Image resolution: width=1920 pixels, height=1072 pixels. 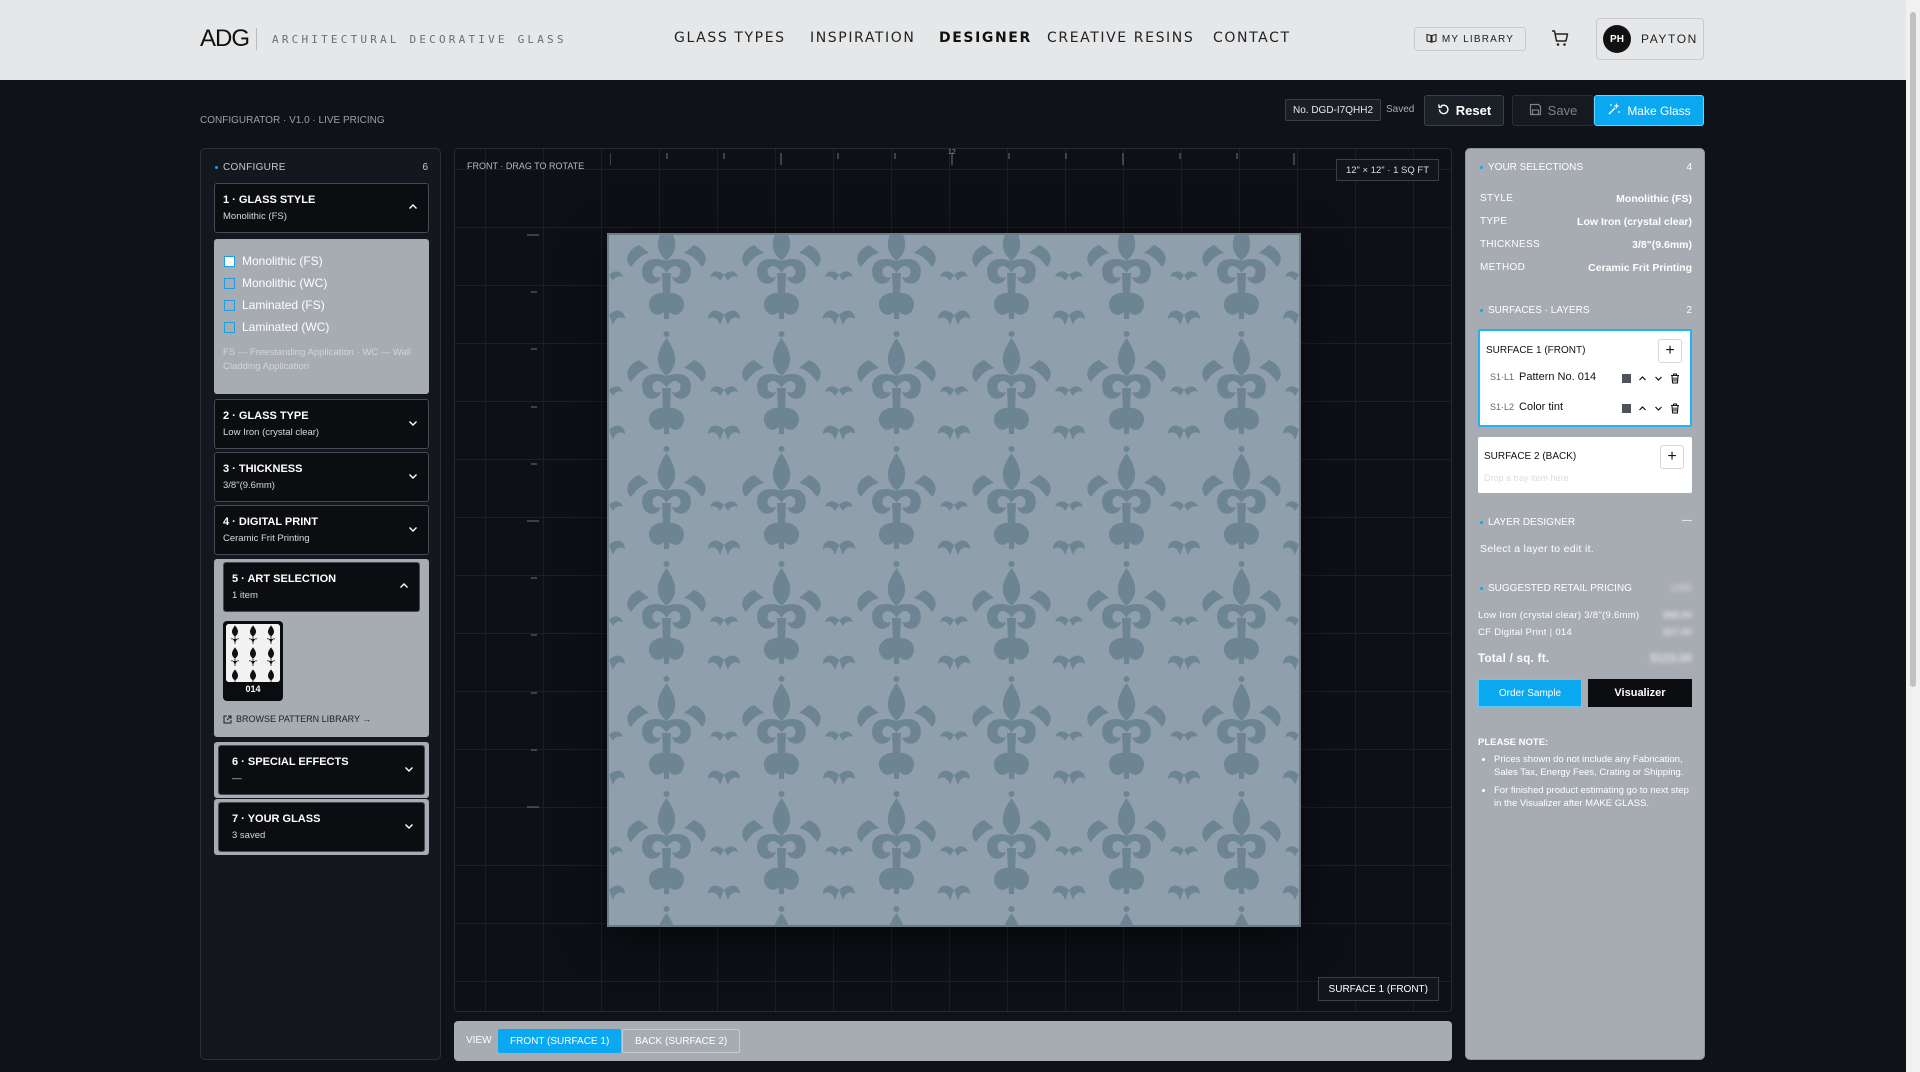 I want to click on view-front-button: FRONT (SURFACE 1), so click(x=560, y=1041).